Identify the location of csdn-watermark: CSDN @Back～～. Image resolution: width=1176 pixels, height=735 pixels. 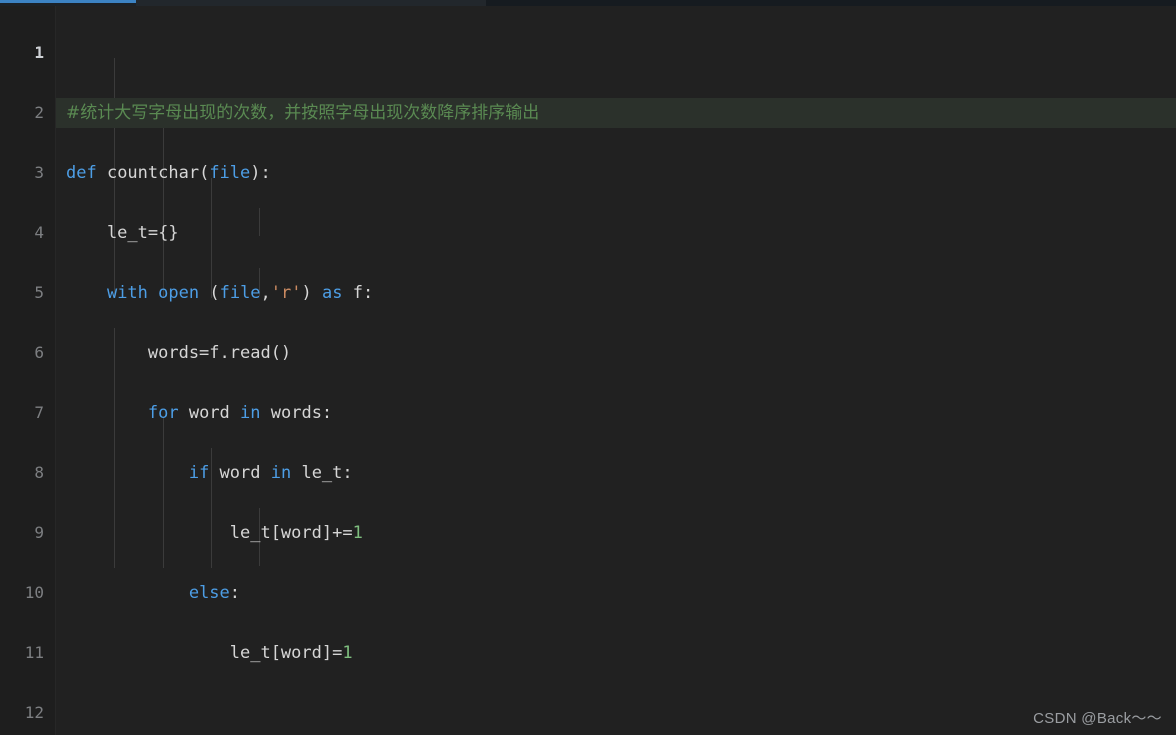
(1097, 718).